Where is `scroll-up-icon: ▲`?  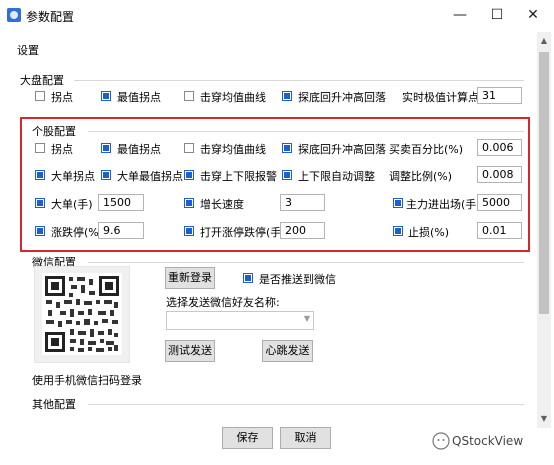
scroll-up-icon: ▲ is located at coordinates (544, 41).